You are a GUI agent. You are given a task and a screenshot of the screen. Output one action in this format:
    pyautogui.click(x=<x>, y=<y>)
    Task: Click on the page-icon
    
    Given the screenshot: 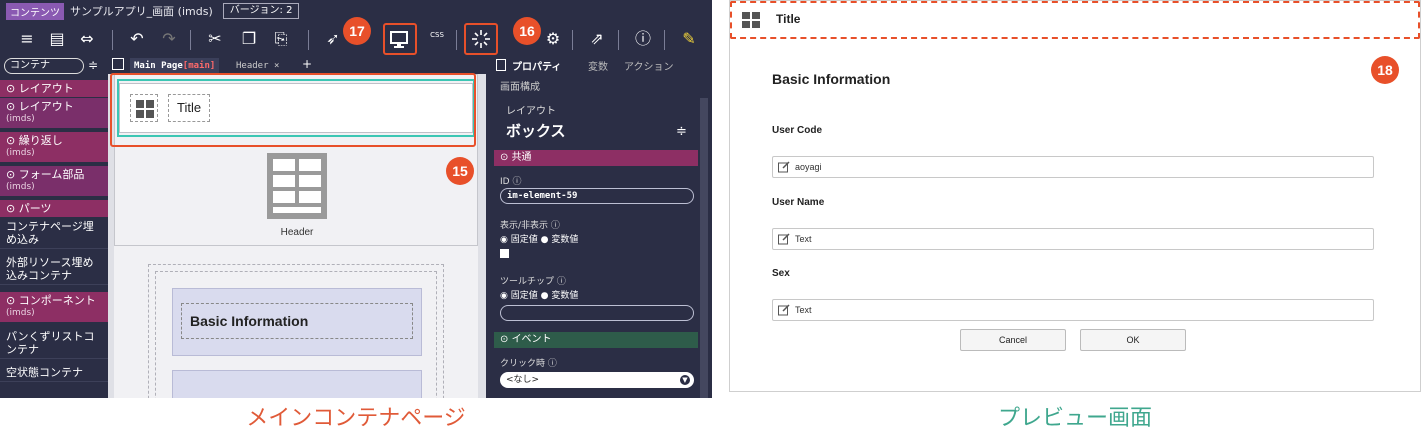 What is the action you would take?
    pyautogui.click(x=118, y=64)
    